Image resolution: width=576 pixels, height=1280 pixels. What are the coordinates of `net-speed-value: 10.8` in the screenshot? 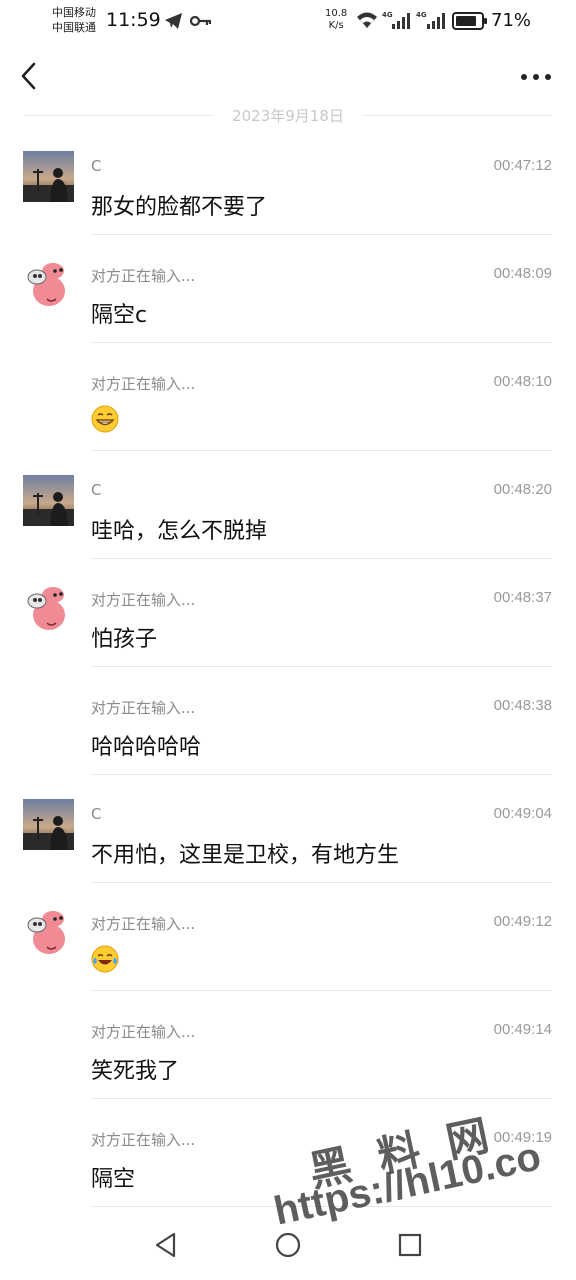 It's located at (336, 13).